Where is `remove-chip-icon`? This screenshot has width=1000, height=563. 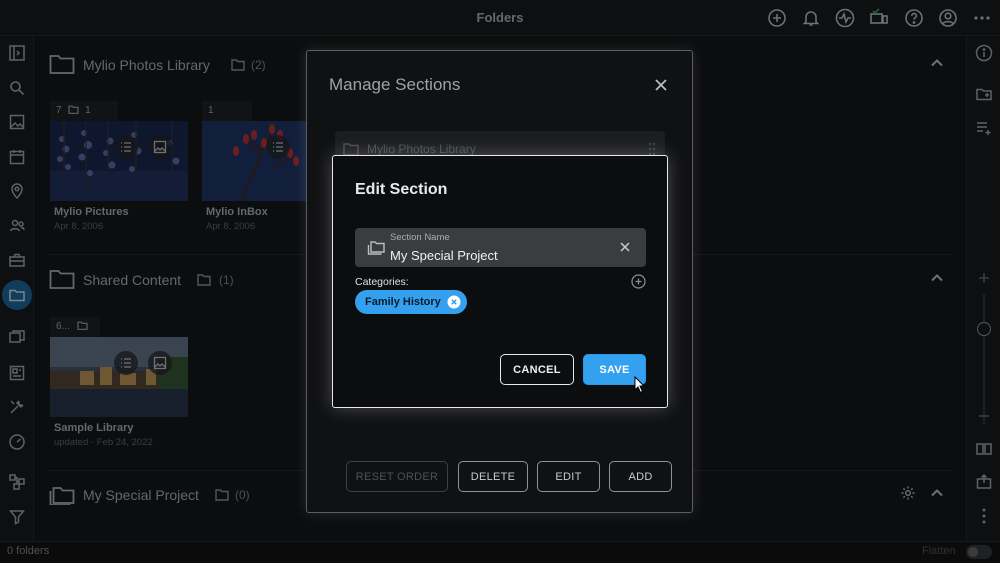
remove-chip-icon is located at coordinates (454, 302).